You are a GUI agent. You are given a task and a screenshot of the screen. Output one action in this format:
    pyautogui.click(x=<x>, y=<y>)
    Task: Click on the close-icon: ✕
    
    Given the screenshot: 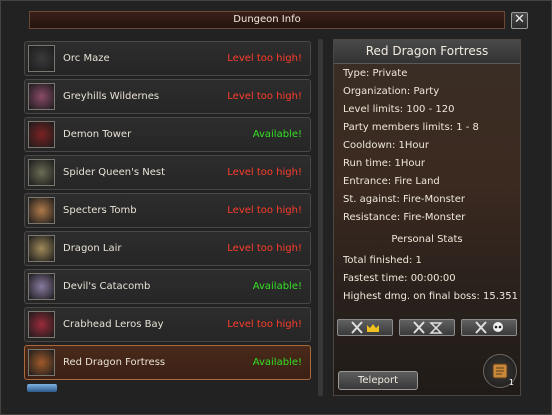 What is the action you would take?
    pyautogui.click(x=519, y=19)
    